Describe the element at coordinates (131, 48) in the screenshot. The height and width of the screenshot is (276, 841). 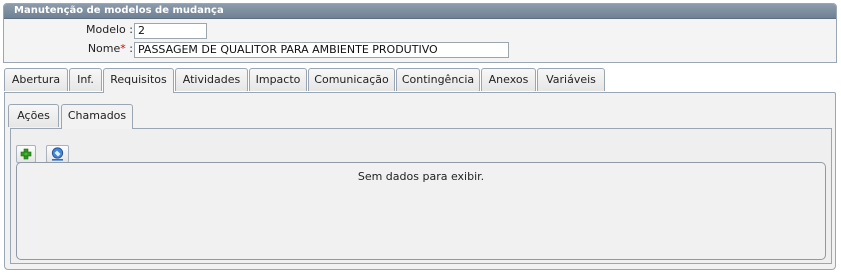
I see `nome-colon: :` at that location.